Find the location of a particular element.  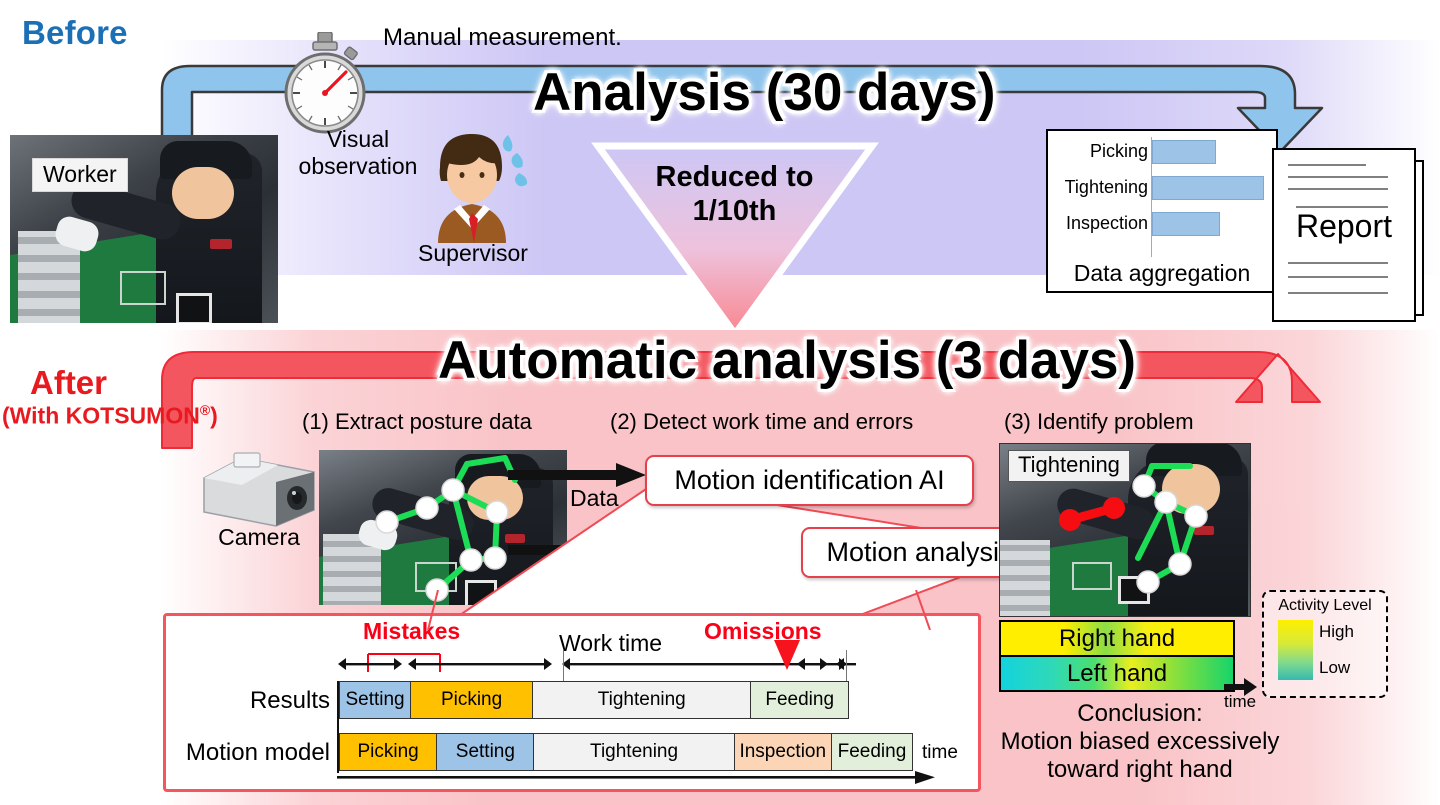

bar-label: Picking is located at coordinates (1118, 151).